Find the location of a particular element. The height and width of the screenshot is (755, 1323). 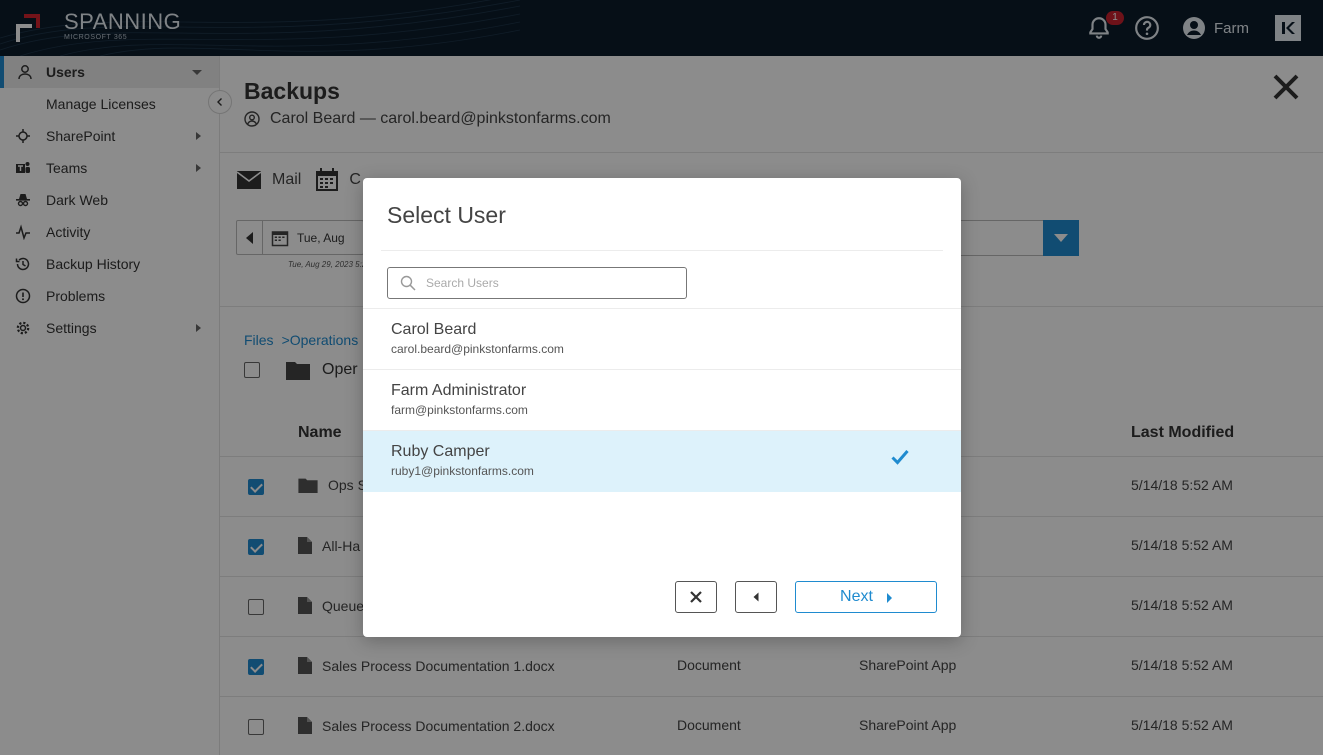

user-item-name: Carol Beard is located at coordinates (434, 329).